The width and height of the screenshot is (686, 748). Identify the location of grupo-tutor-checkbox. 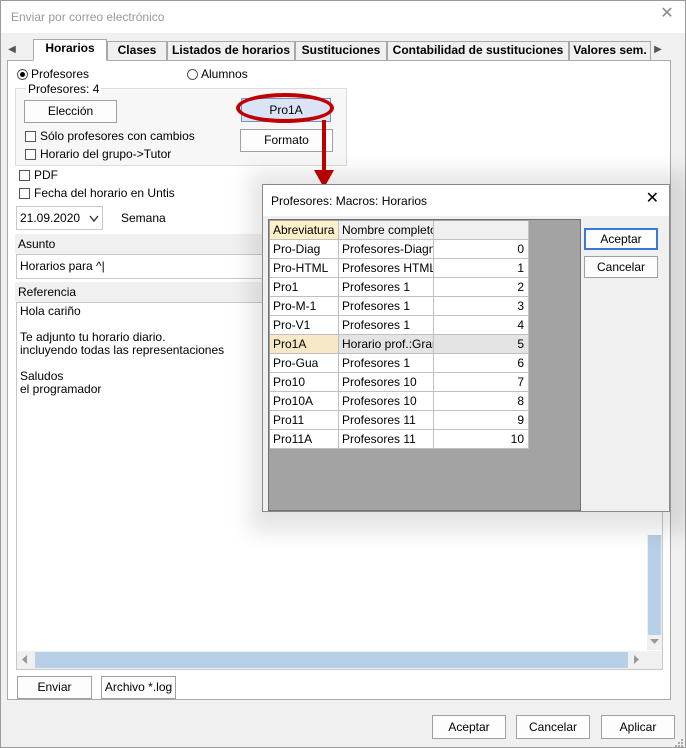
(30, 154).